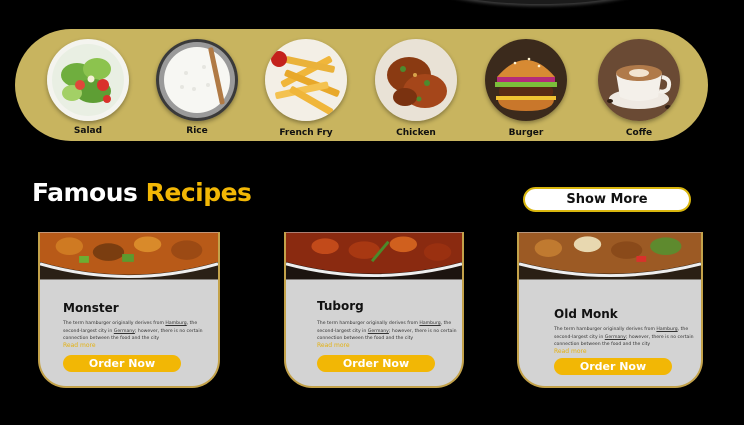  I want to click on recipe-name: Old Monk, so click(586, 314).